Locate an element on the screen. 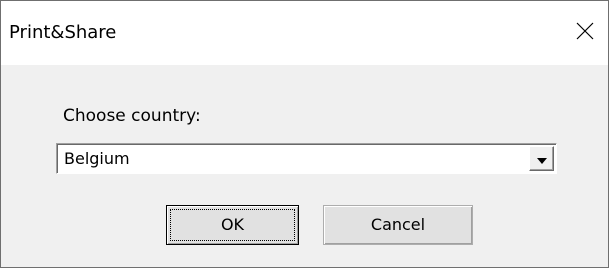  close-button is located at coordinates (585, 33).